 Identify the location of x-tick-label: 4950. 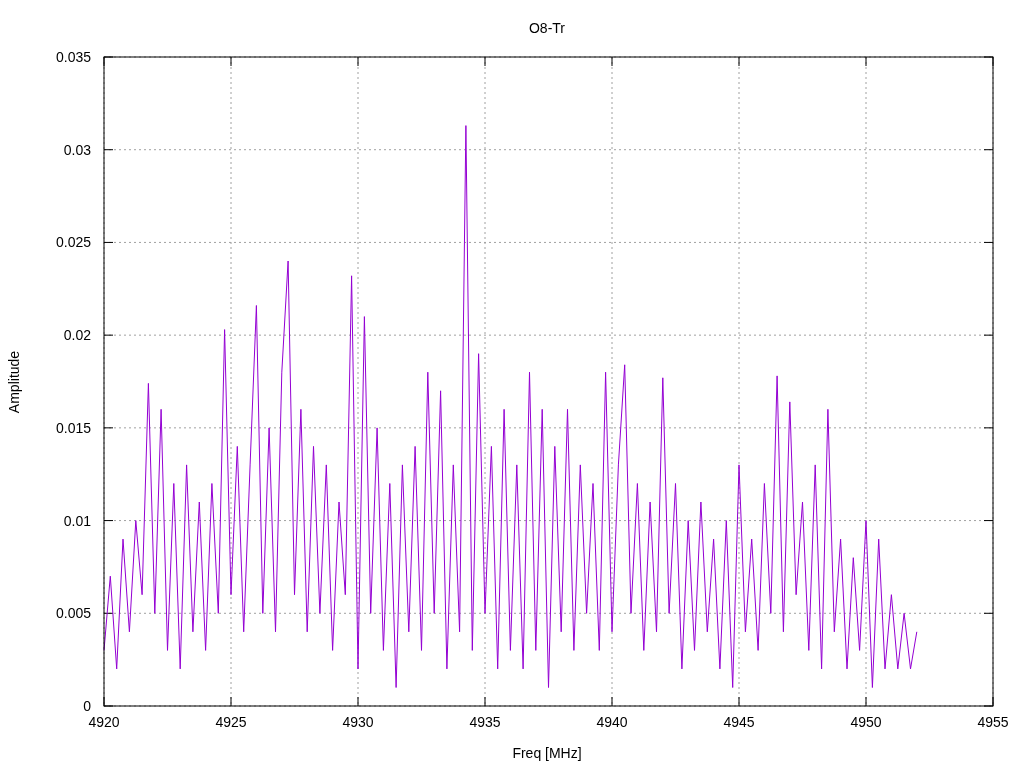
(866, 722).